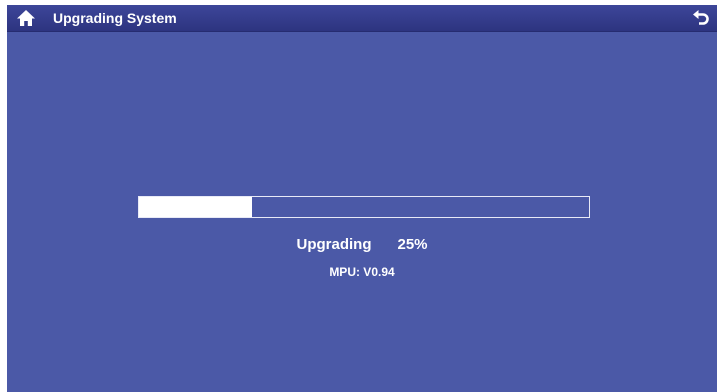  Describe the element at coordinates (334, 244) in the screenshot. I see `upgrade-status-label: Upgrading` at that location.